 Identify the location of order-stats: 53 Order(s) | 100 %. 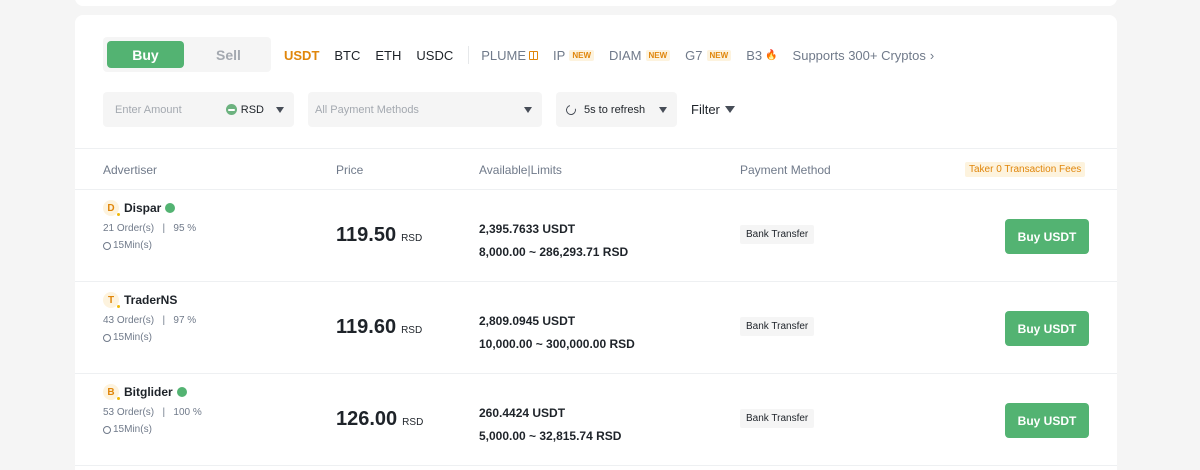
(152, 412).